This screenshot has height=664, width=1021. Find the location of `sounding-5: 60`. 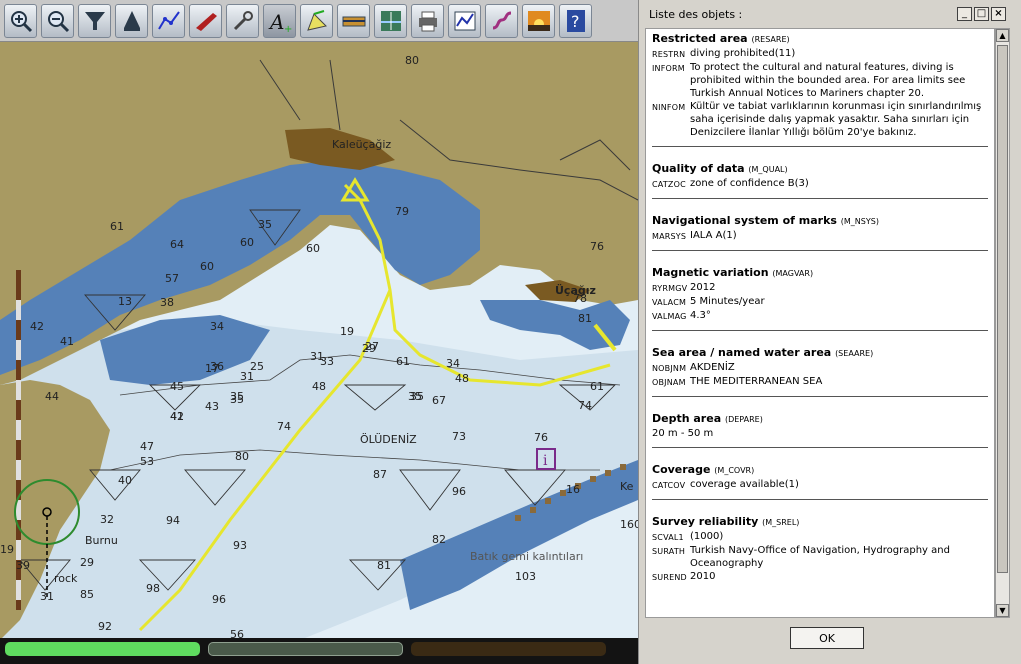

sounding-5: 60 is located at coordinates (247, 242).